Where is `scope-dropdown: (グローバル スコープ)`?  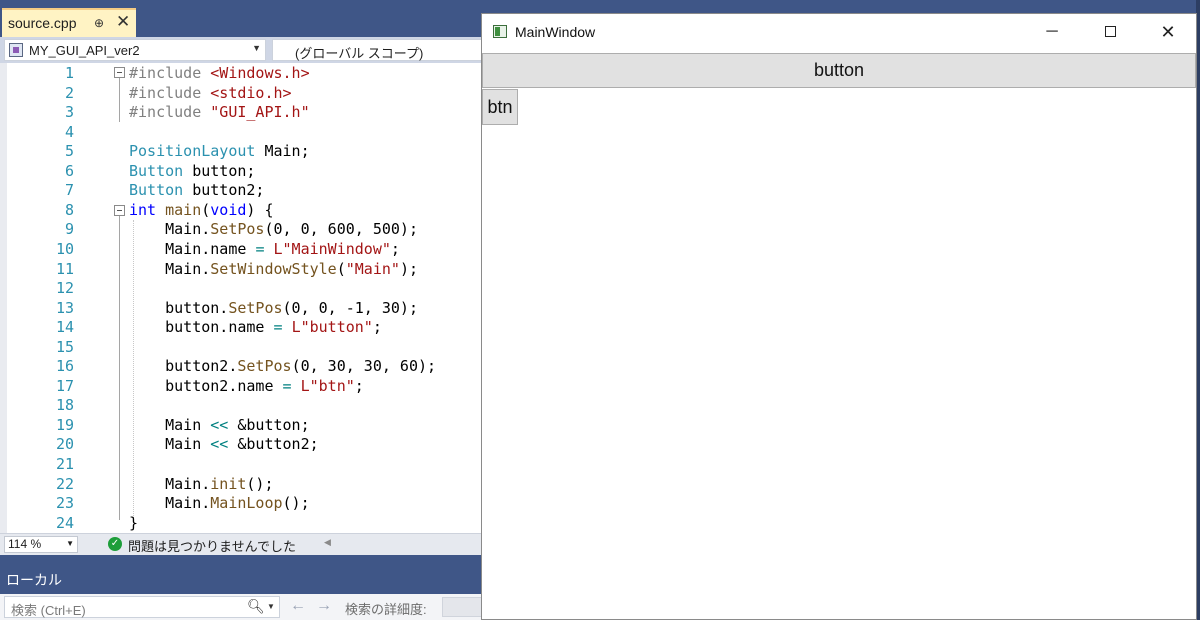 scope-dropdown: (グローバル スコープ) is located at coordinates (378, 50).